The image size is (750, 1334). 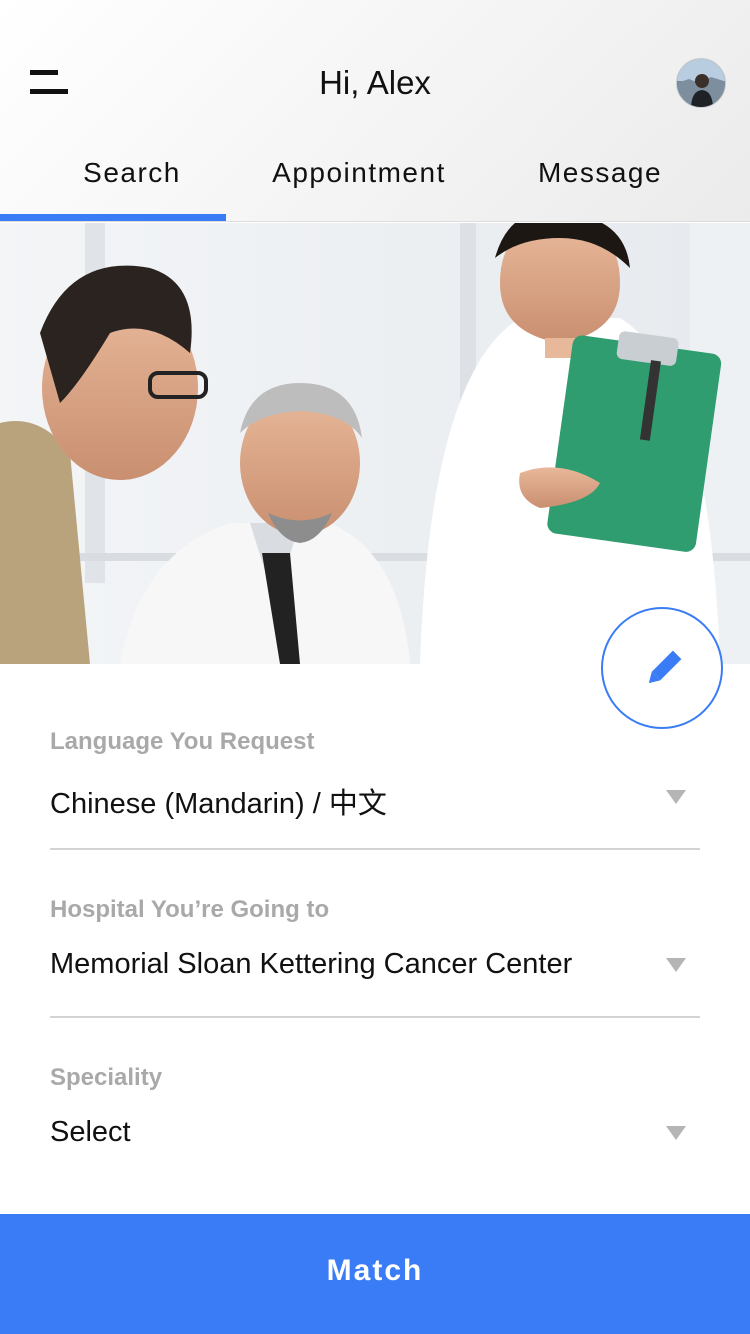 I want to click on hospital-label: Hospital You’re Going to, so click(x=190, y=909).